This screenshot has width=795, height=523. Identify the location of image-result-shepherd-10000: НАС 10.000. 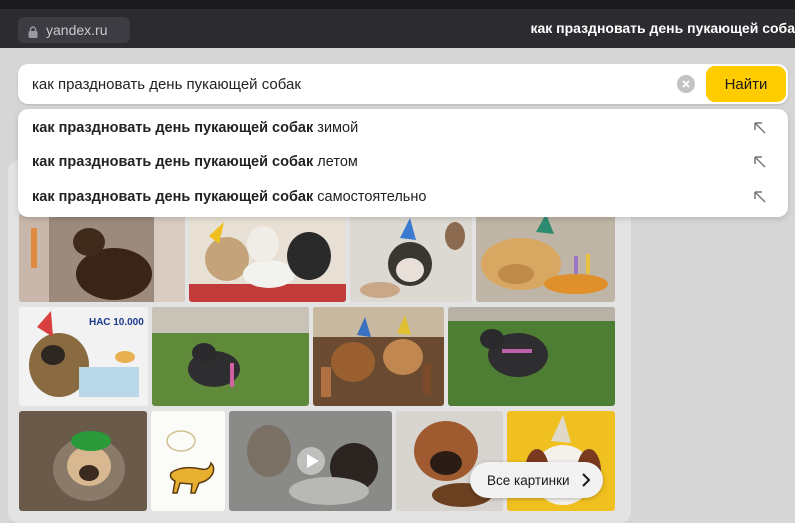
(83, 356).